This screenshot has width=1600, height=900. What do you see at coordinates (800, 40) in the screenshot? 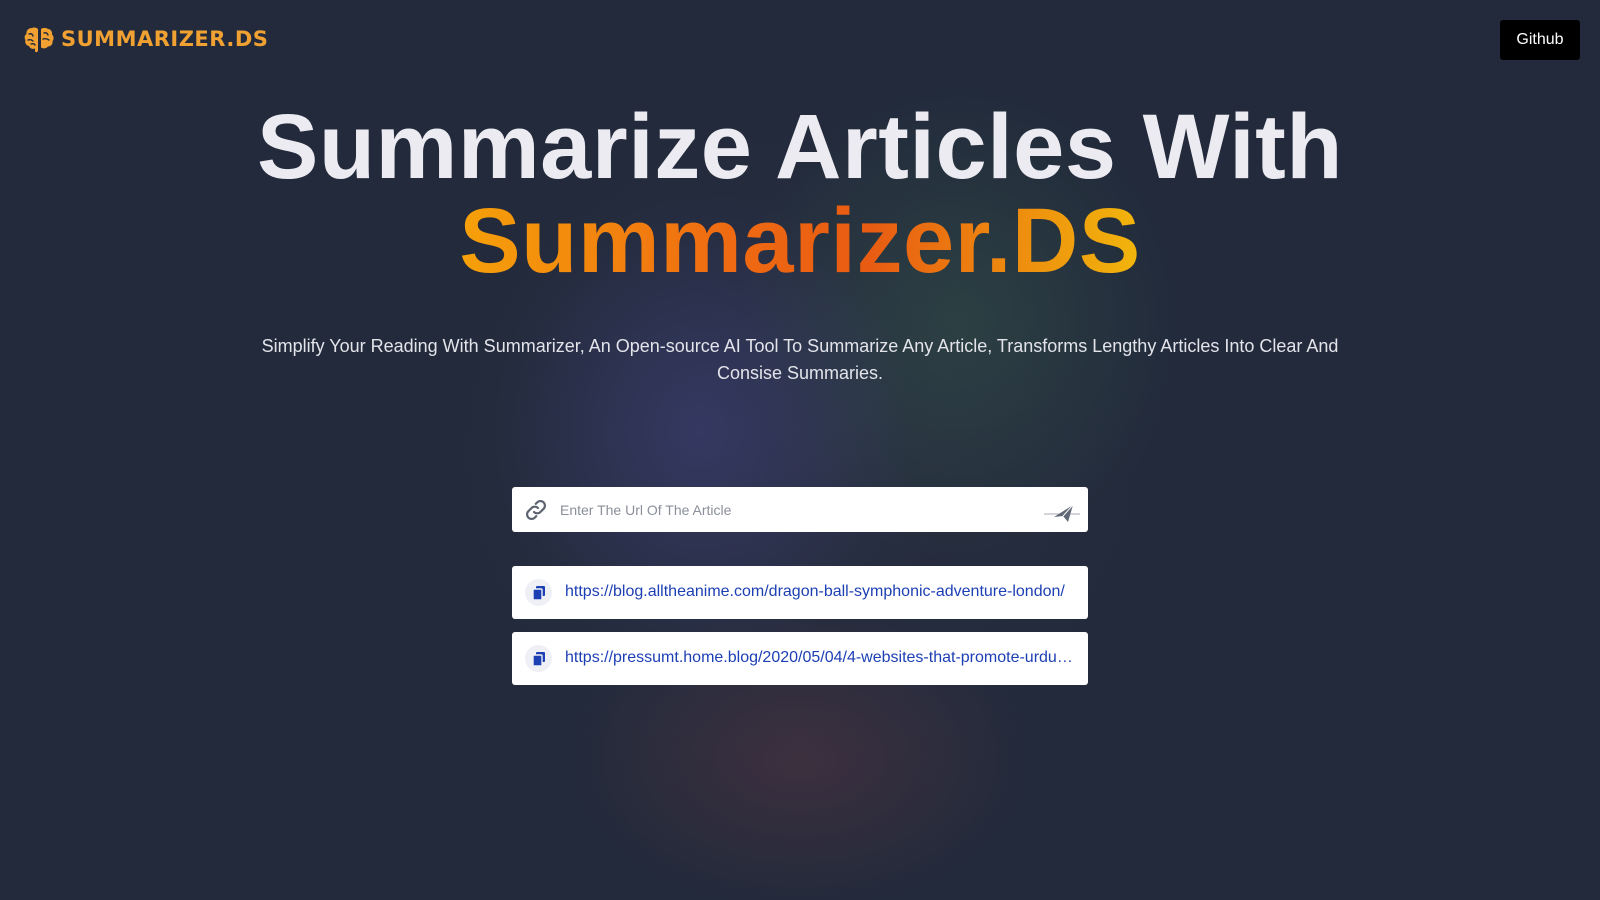
I see `top-nav: SUMMARIZER.DS Github` at bounding box center [800, 40].